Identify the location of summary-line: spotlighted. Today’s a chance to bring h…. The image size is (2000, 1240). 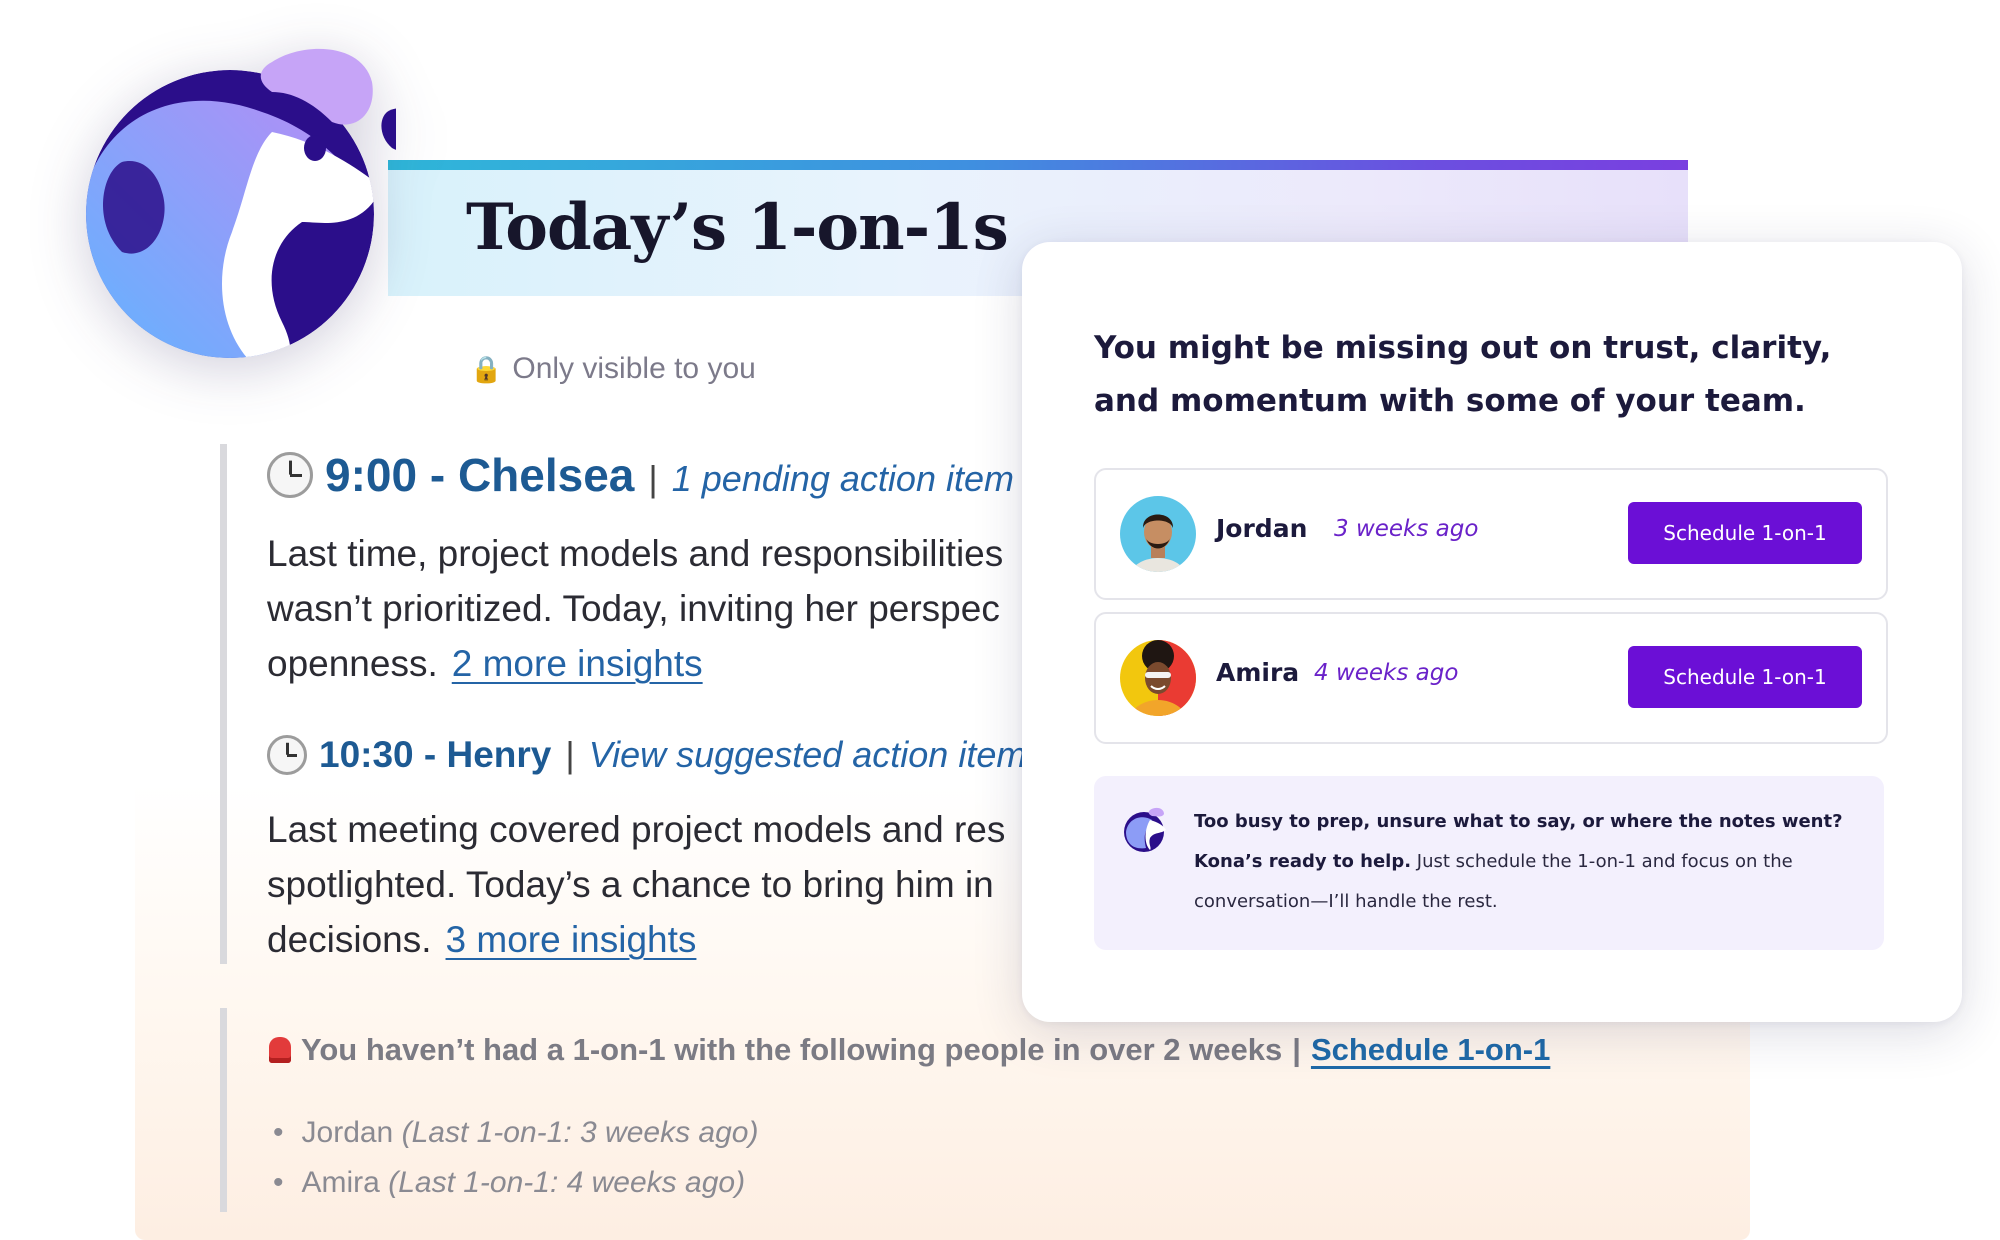
(630, 884).